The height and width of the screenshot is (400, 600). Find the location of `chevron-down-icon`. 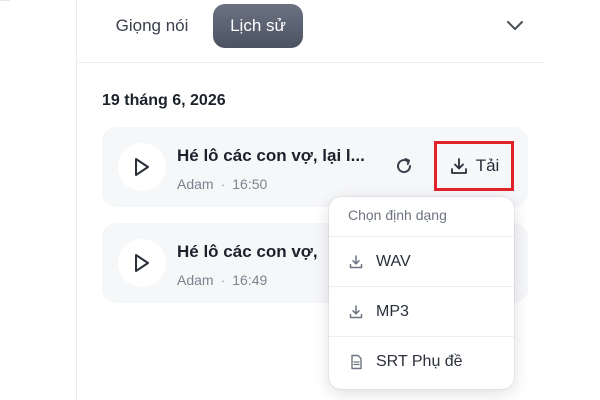

chevron-down-icon is located at coordinates (515, 25).